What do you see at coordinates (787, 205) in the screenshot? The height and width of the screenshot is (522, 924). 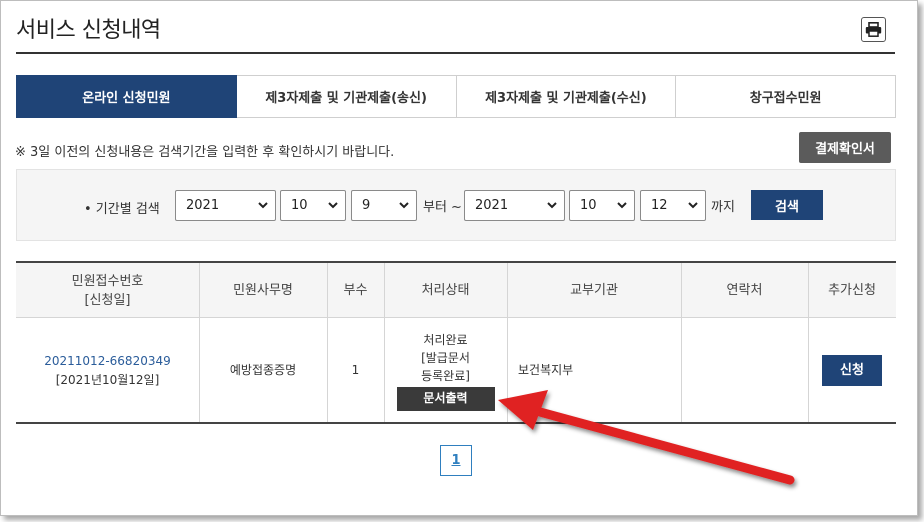 I see `search-button: 검색` at bounding box center [787, 205].